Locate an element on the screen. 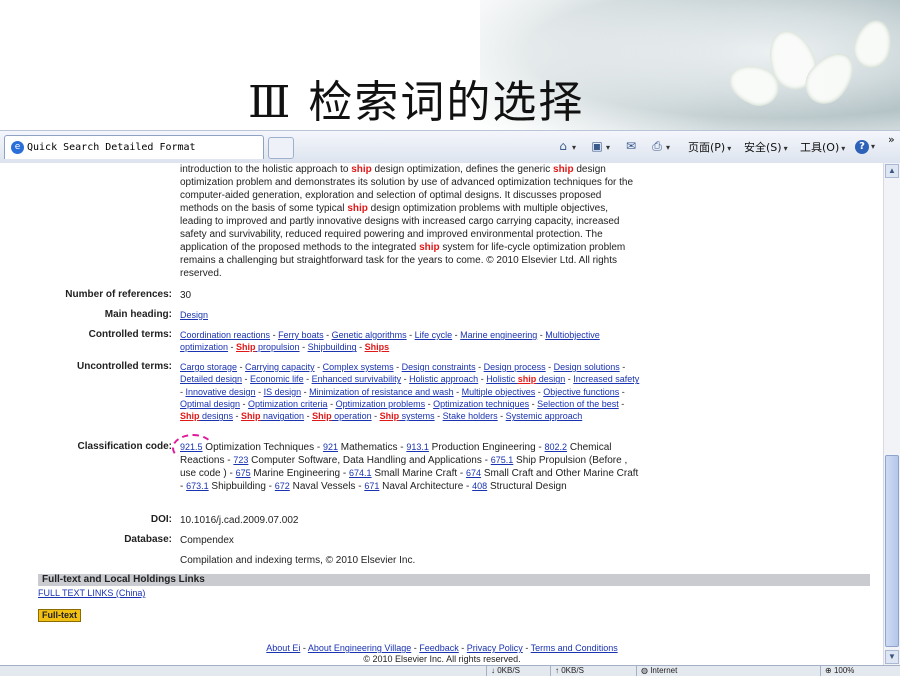  uncontrolled-term-link: Optimization techniques is located at coordinates (481, 404).